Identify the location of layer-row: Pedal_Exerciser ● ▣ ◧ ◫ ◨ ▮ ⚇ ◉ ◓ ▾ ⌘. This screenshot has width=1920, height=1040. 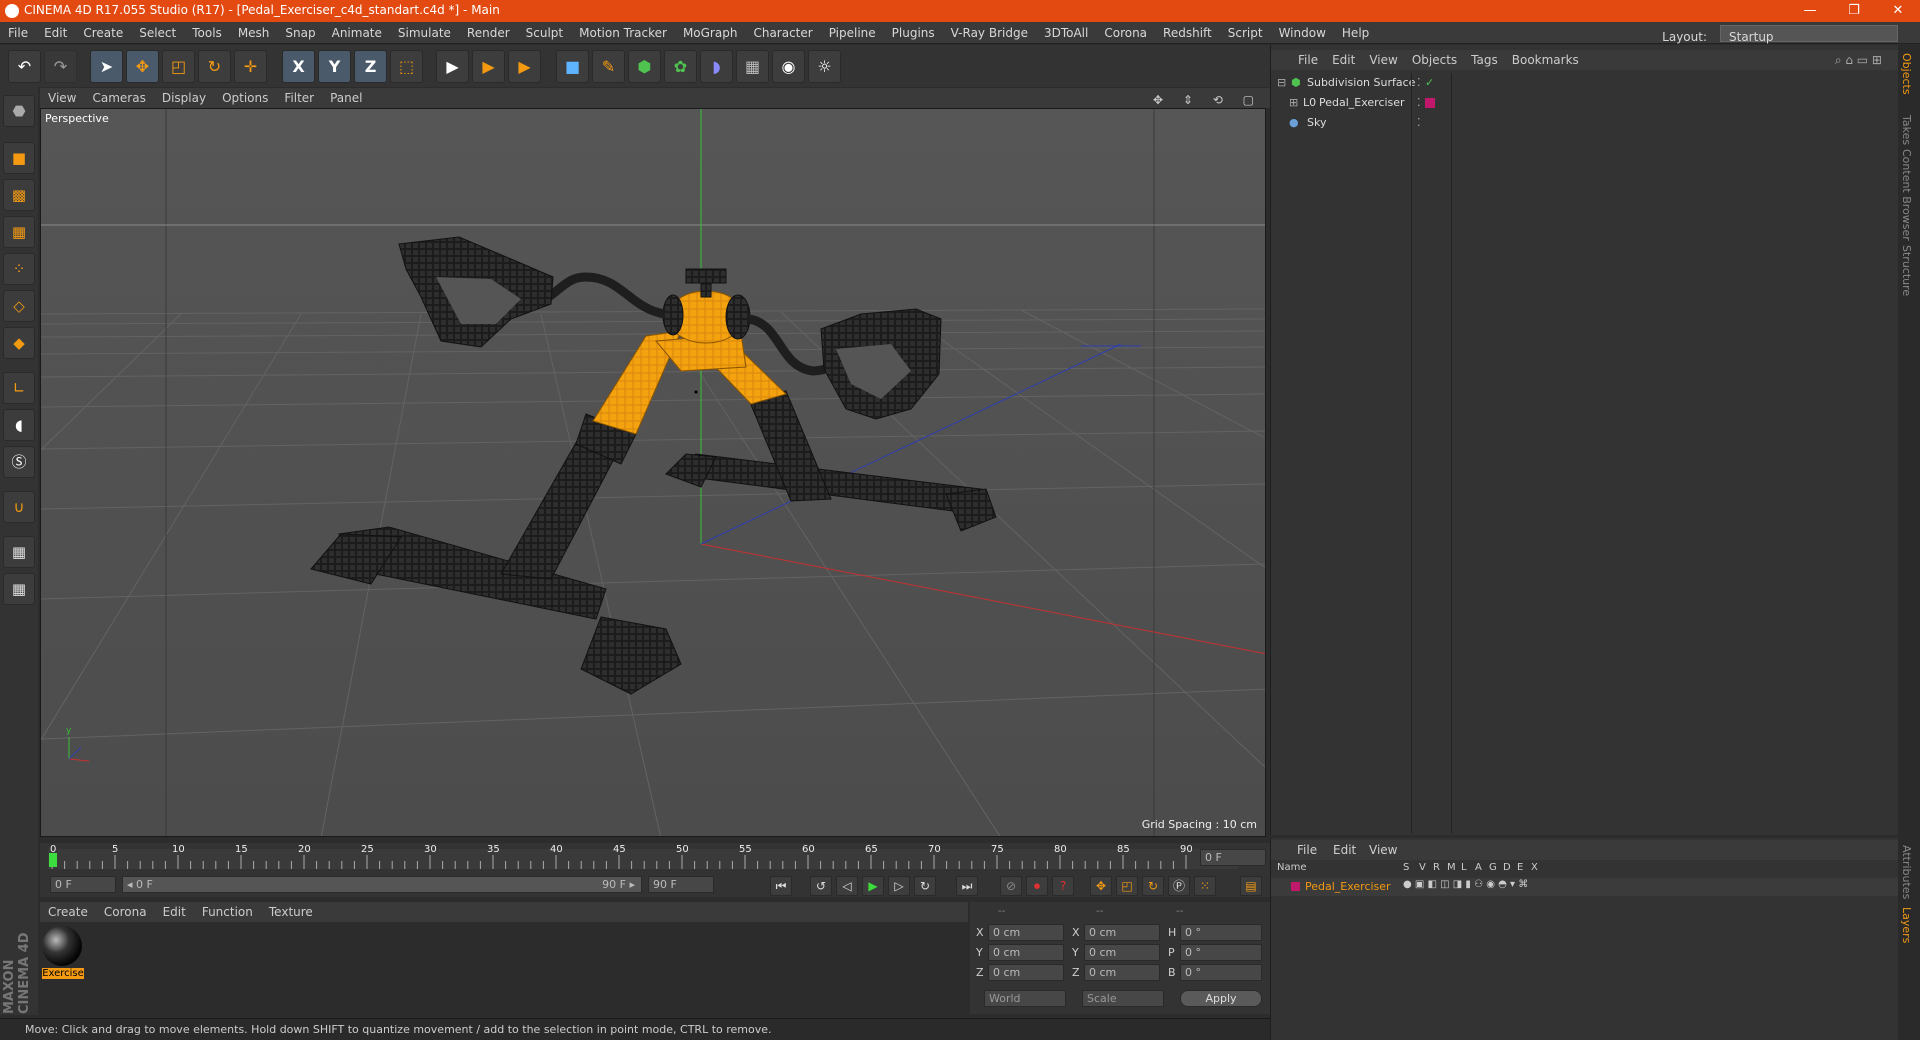
(1585, 887).